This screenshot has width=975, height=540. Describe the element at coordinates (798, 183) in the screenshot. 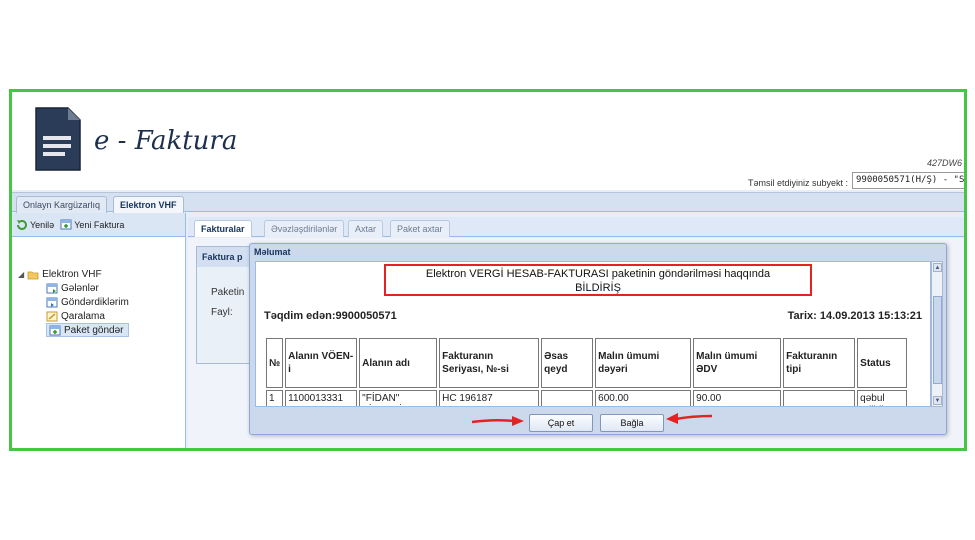

I see `subject-label: Təmsil etdiyiniz subyekt :` at that location.